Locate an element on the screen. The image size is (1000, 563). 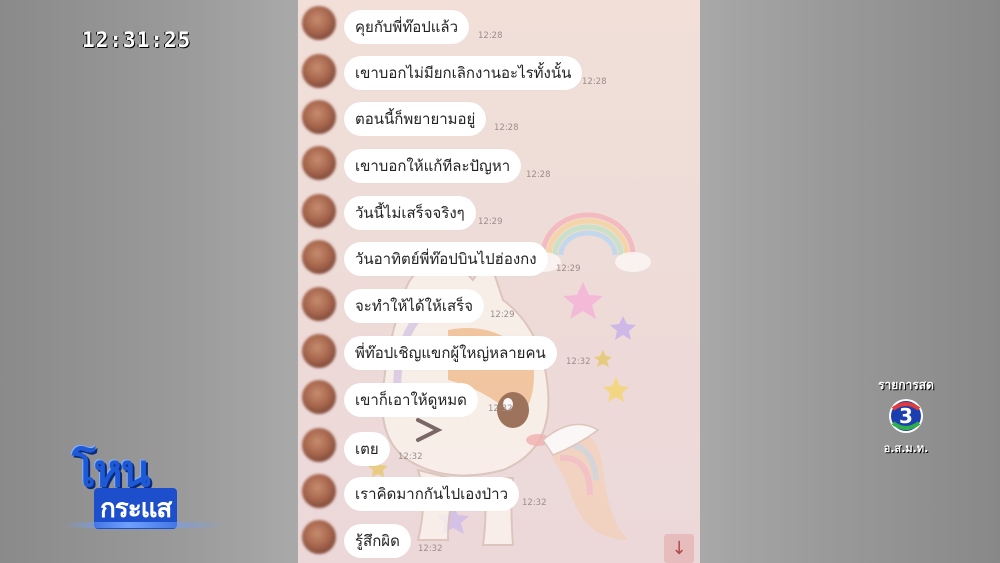
show-logo: โหน กระแส is located at coordinates (144, 486).